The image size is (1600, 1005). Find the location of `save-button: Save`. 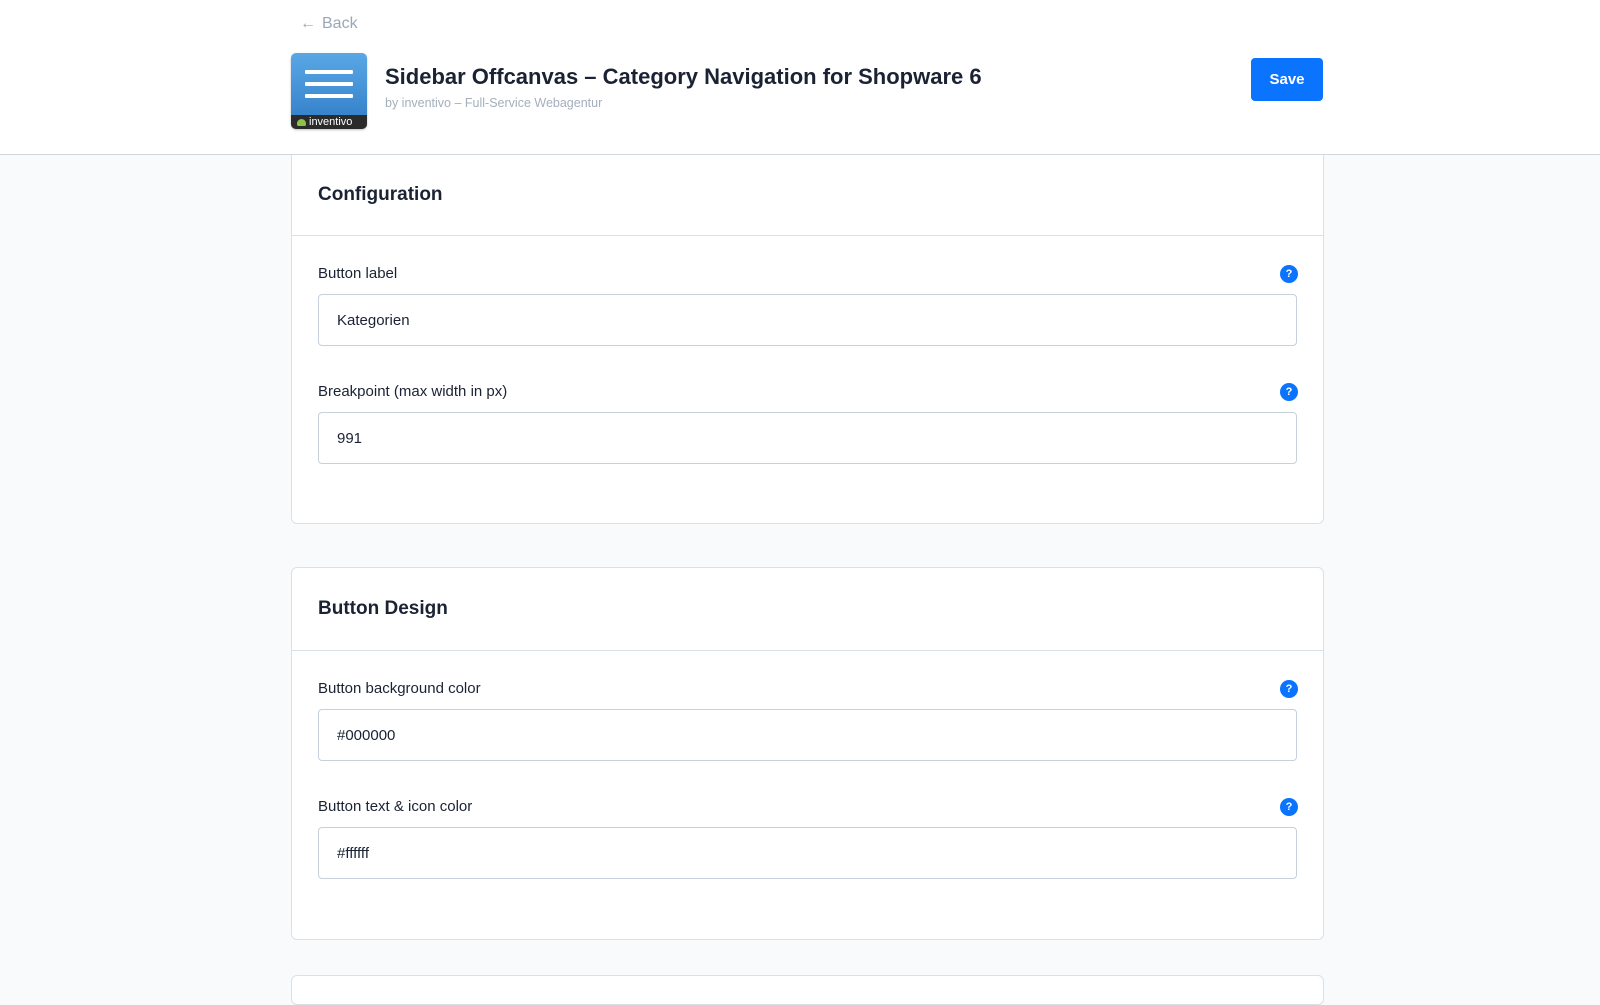

save-button: Save is located at coordinates (1287, 79).